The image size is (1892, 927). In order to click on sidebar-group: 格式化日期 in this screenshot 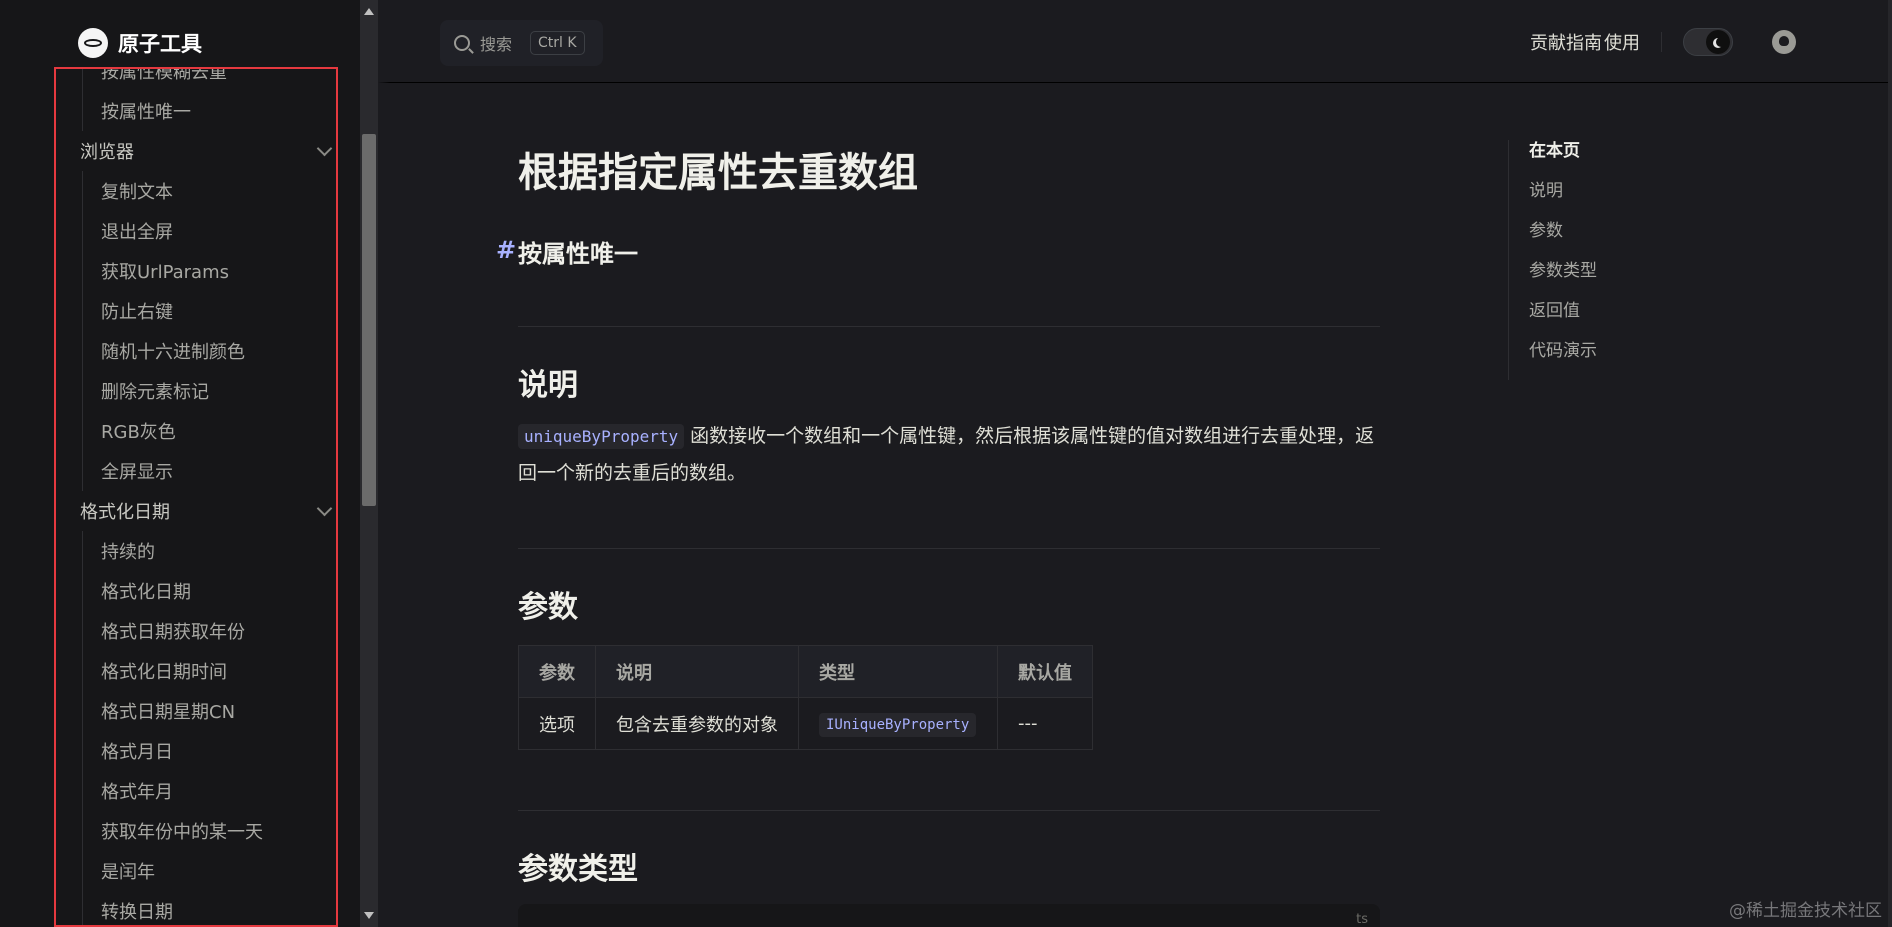, I will do `click(196, 511)`.